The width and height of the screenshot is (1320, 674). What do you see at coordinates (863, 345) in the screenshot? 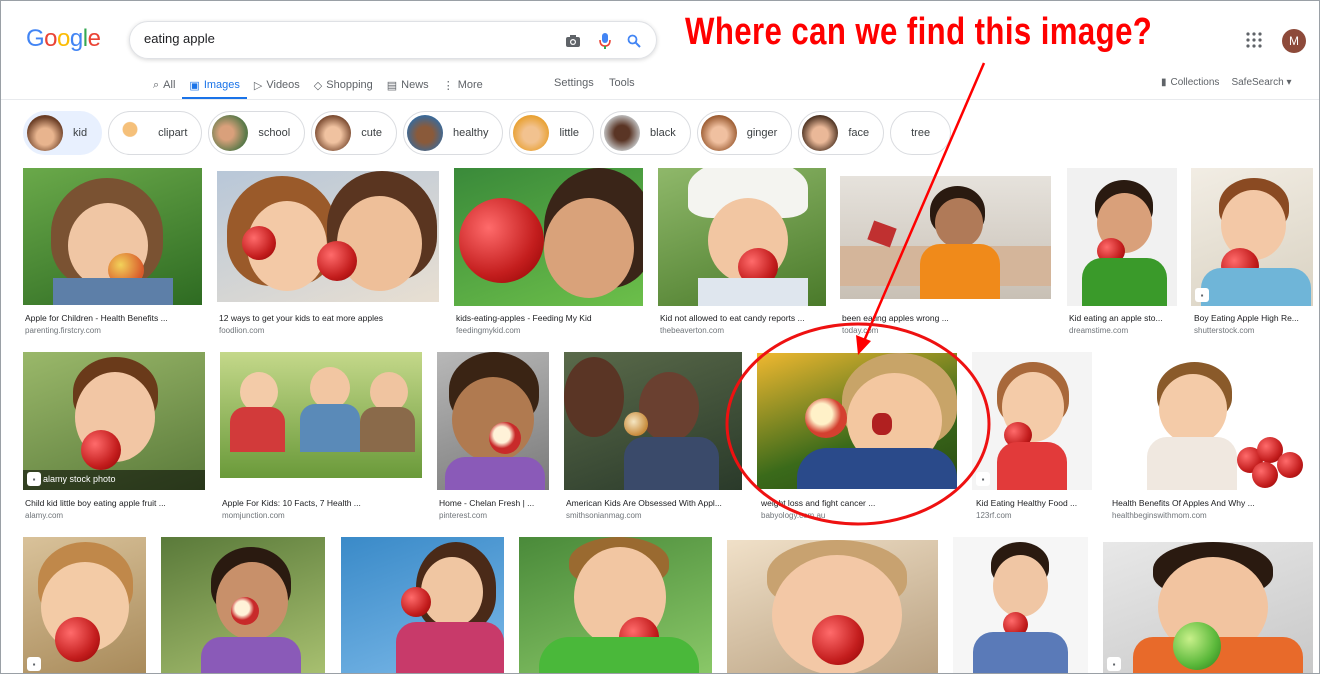
I see `annotation-arrowhead` at bounding box center [863, 345].